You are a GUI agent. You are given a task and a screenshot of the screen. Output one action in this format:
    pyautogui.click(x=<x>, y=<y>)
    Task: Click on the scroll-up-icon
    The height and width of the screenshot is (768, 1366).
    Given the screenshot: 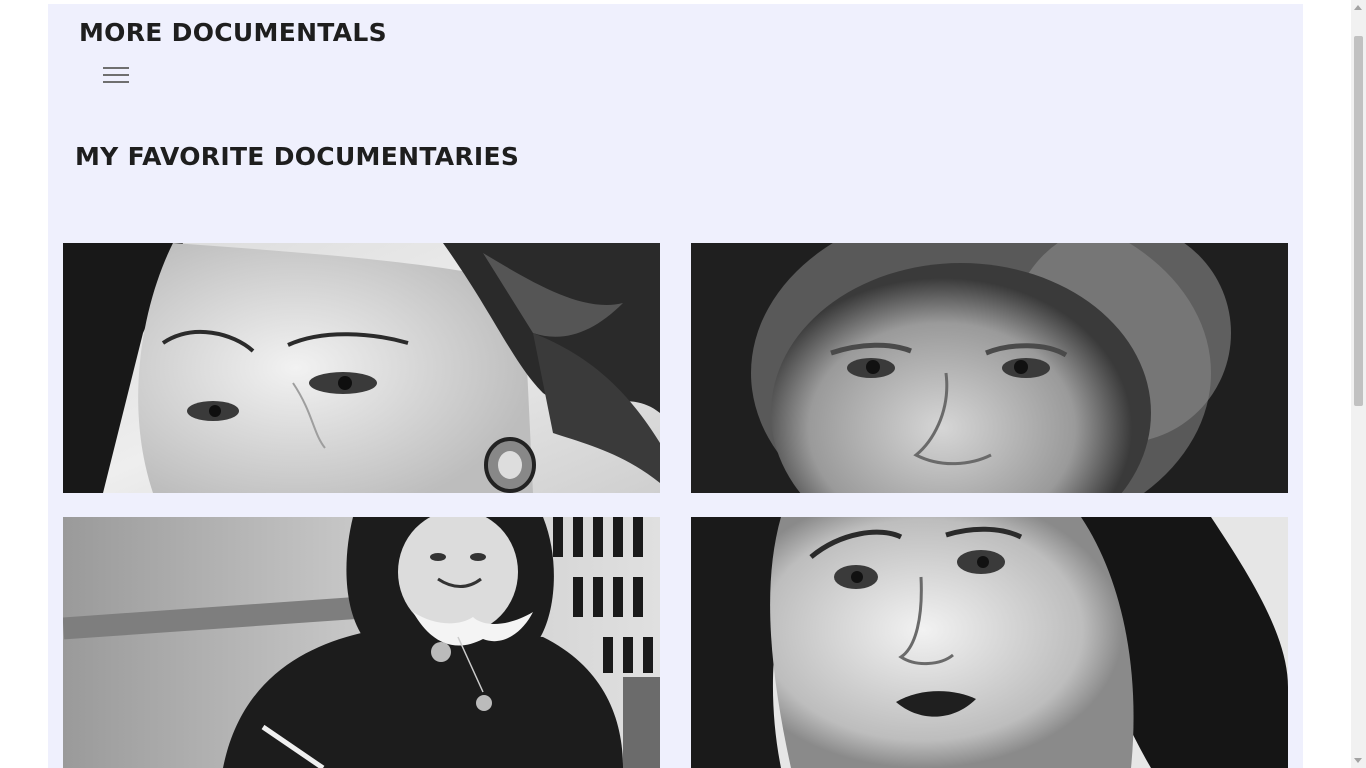 What is the action you would take?
    pyautogui.click(x=1358, y=7)
    